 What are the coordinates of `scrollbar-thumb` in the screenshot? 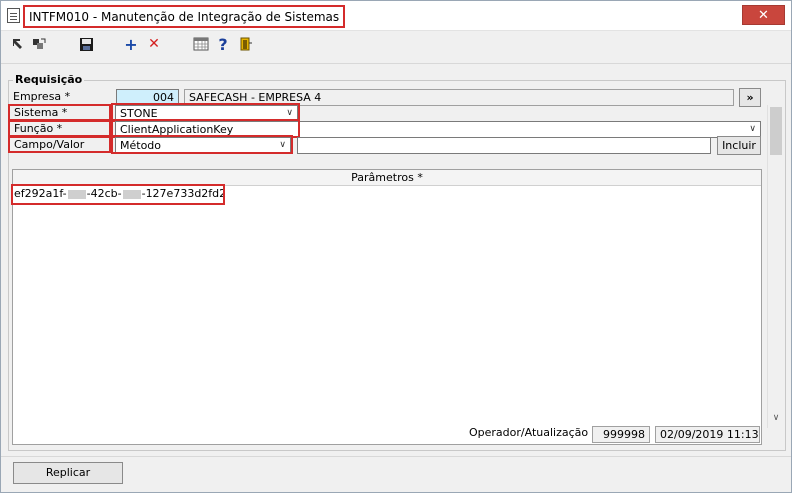 It's located at (776, 131).